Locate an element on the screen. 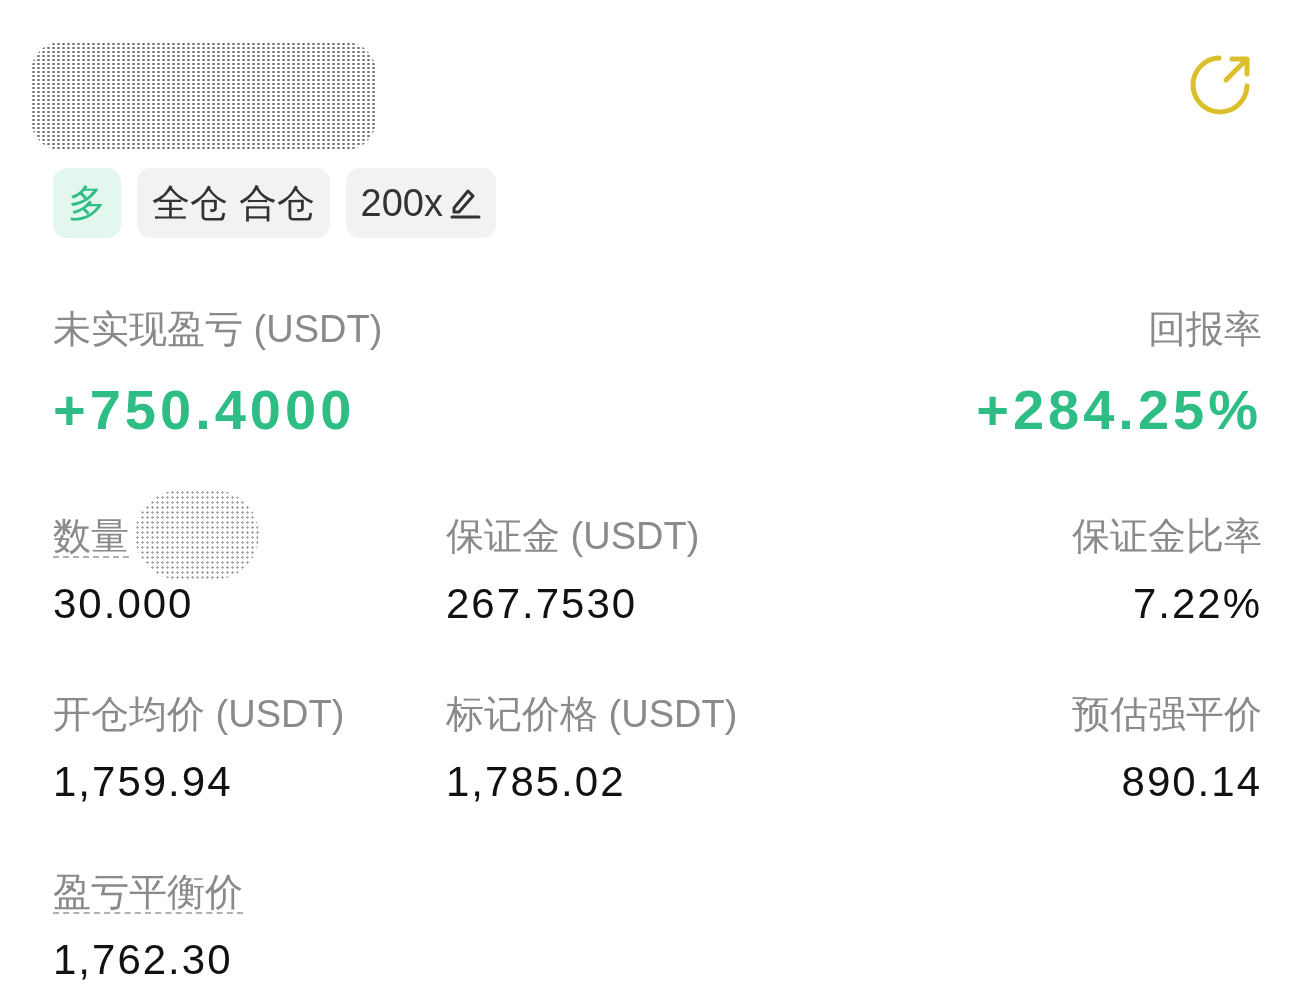 This screenshot has width=1315, height=1006. field-label: 盈亏平衡价 is located at coordinates (148, 893).